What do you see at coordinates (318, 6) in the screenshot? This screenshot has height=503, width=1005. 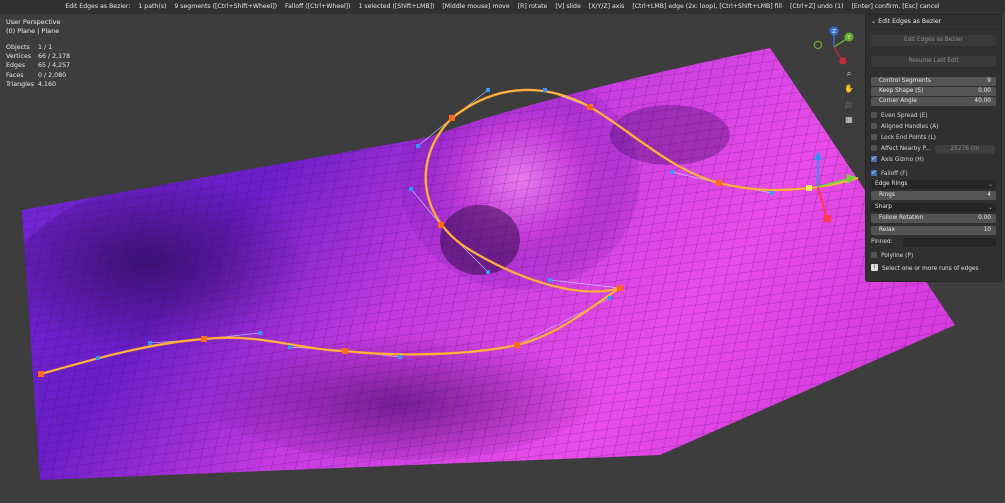 I see `status-falloff: Falloff ([Ctrl+Wheel])` at bounding box center [318, 6].